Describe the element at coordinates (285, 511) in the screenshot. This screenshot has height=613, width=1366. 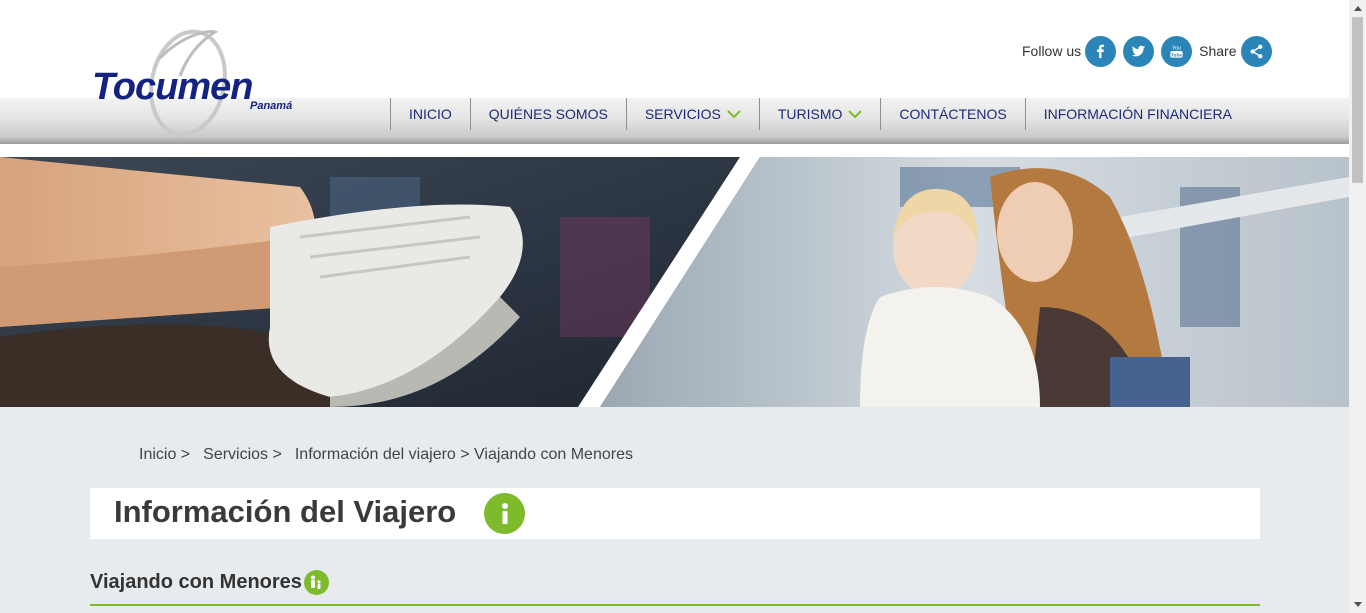
I see `page-title: Información del Viajero` at that location.